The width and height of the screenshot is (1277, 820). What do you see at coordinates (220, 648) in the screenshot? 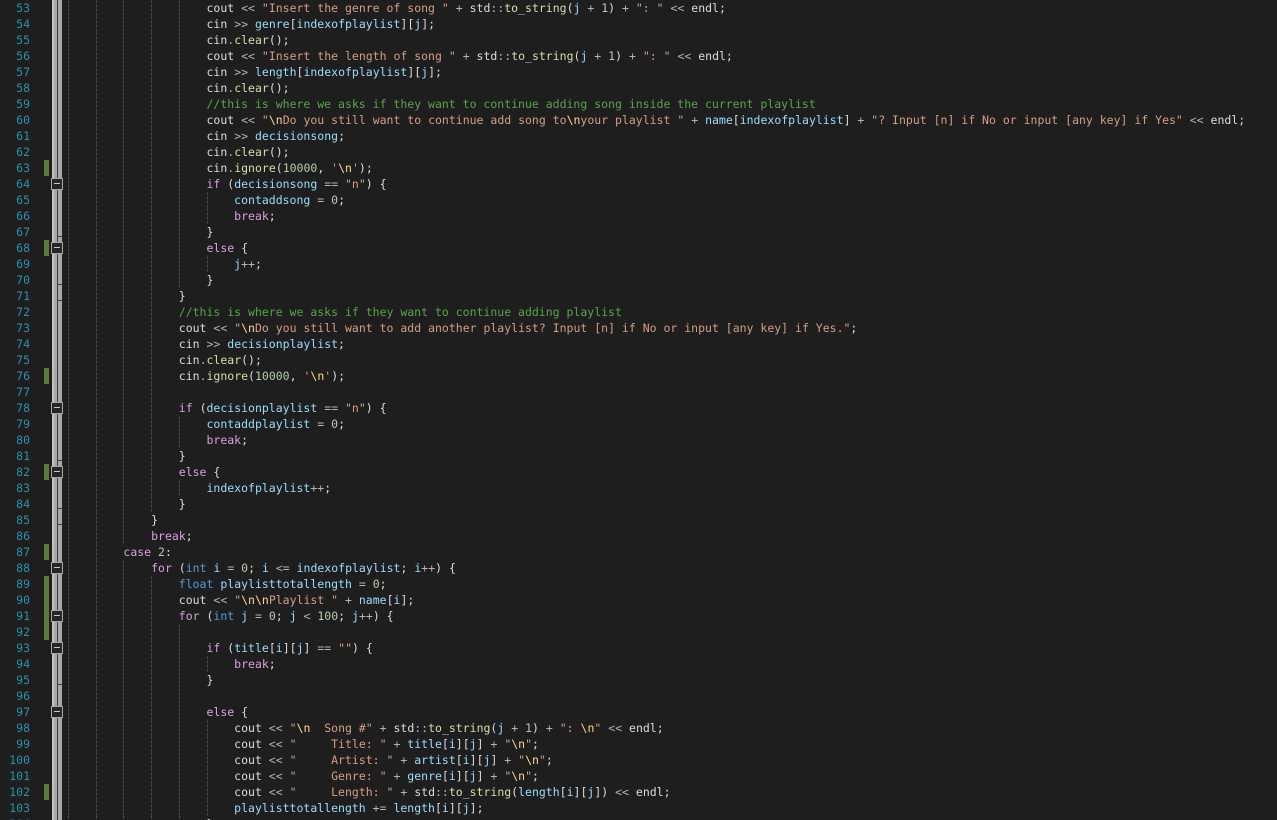
I see `code-line: if (title[i][j] == "") {` at bounding box center [220, 648].